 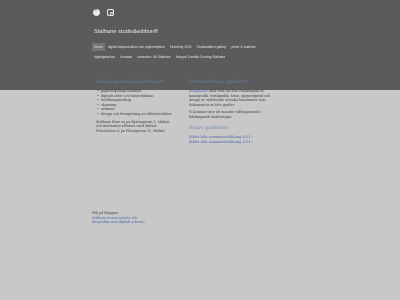 I want to click on nav-item-priser-material: priser & material, so click(x=243, y=47).